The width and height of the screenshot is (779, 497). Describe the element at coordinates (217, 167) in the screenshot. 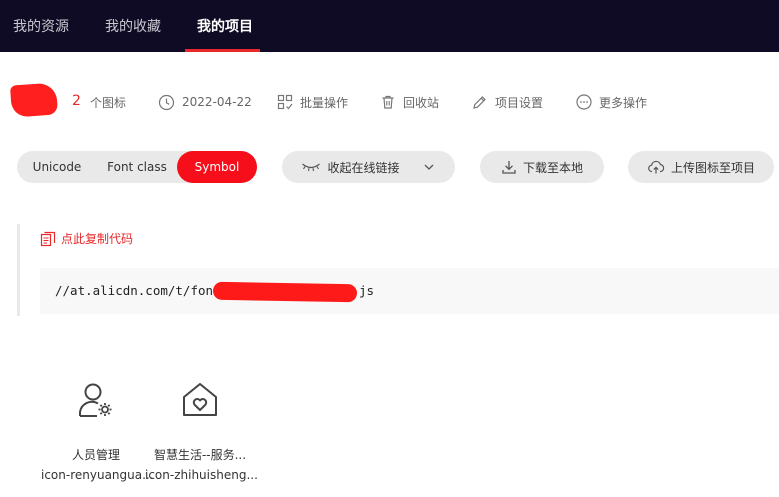

I see `format-tab-symbol: Symbol` at that location.